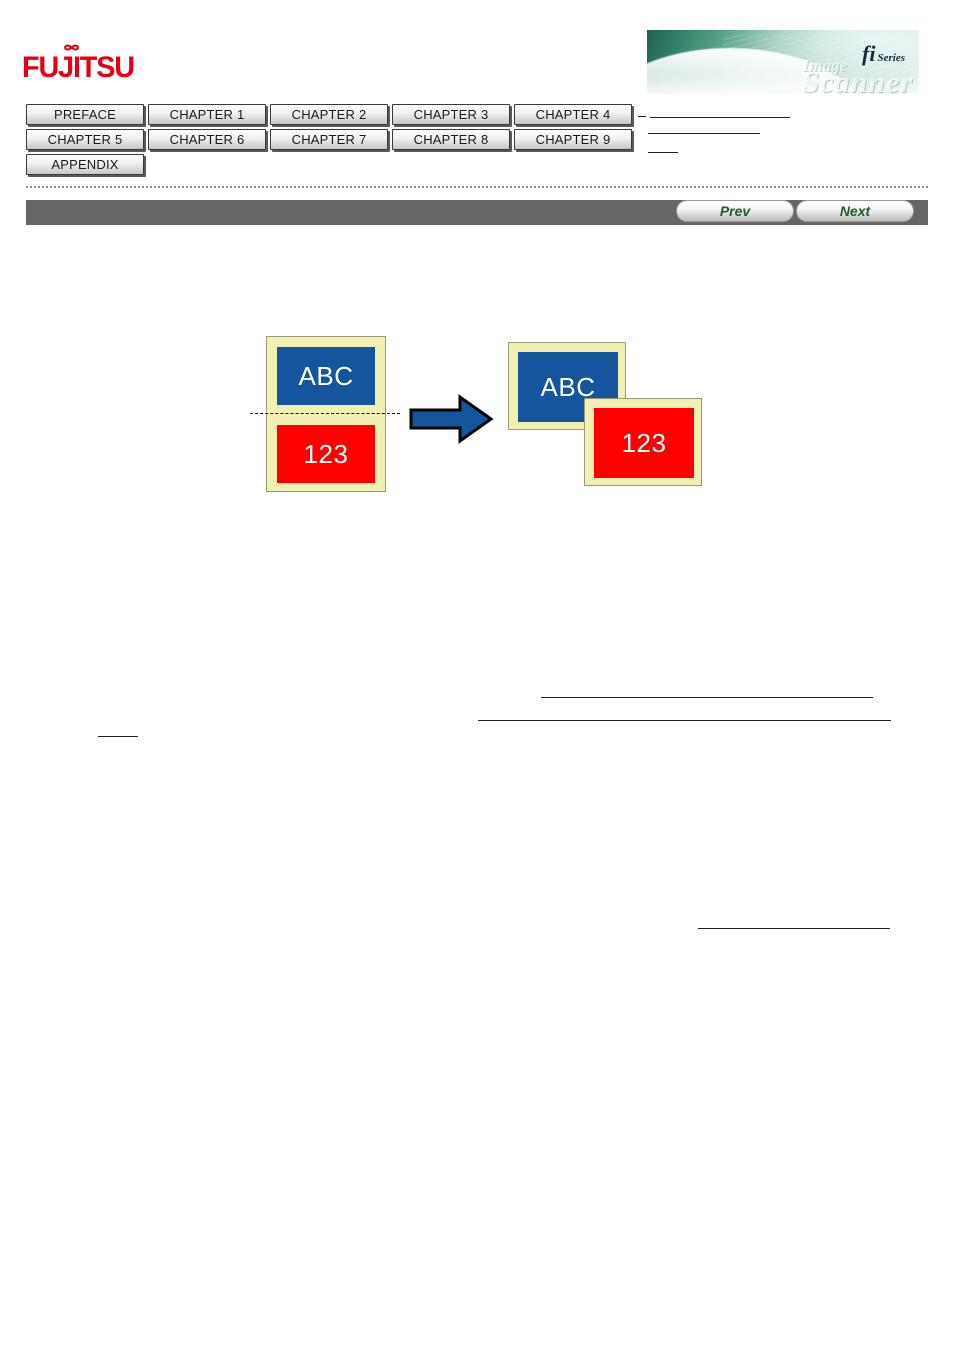  I want to click on nav-button-appendix: APPENDIX, so click(85, 164).